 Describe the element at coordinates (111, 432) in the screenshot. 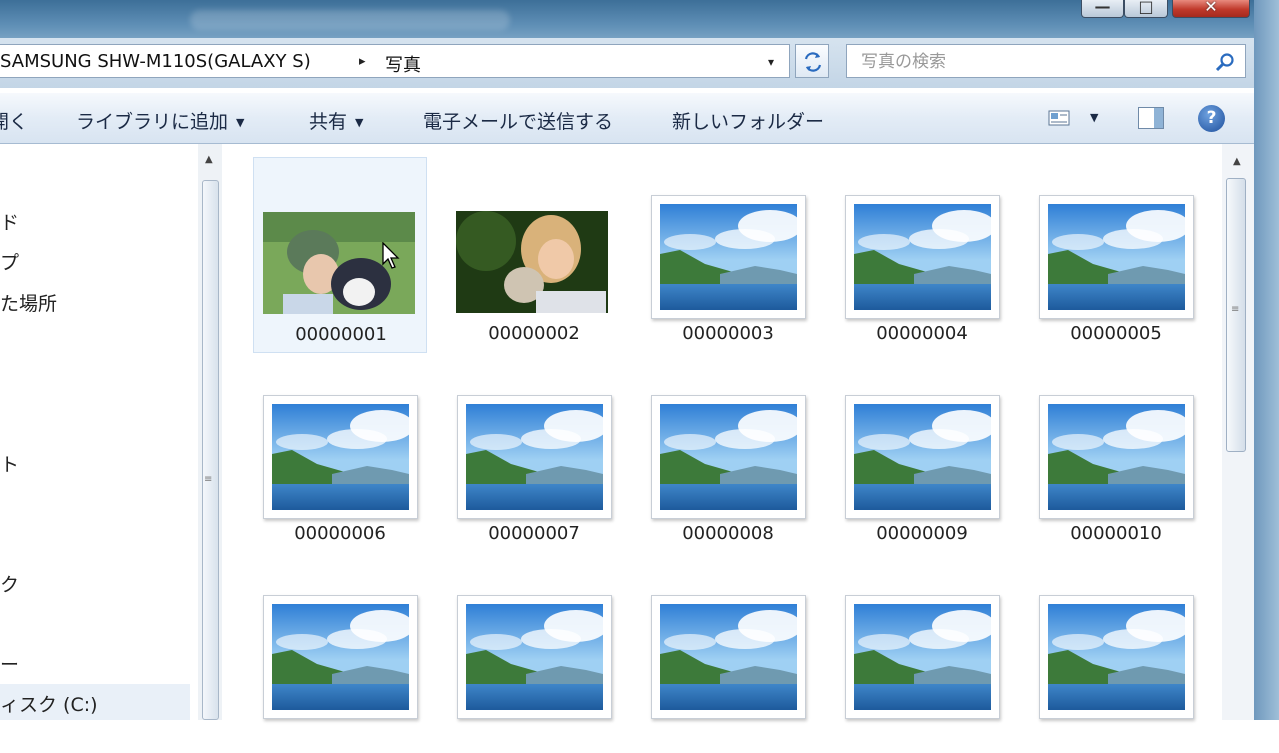

I see `navigation-pane: ド プ た場所 ト ク ー ィスク (C:)` at that location.